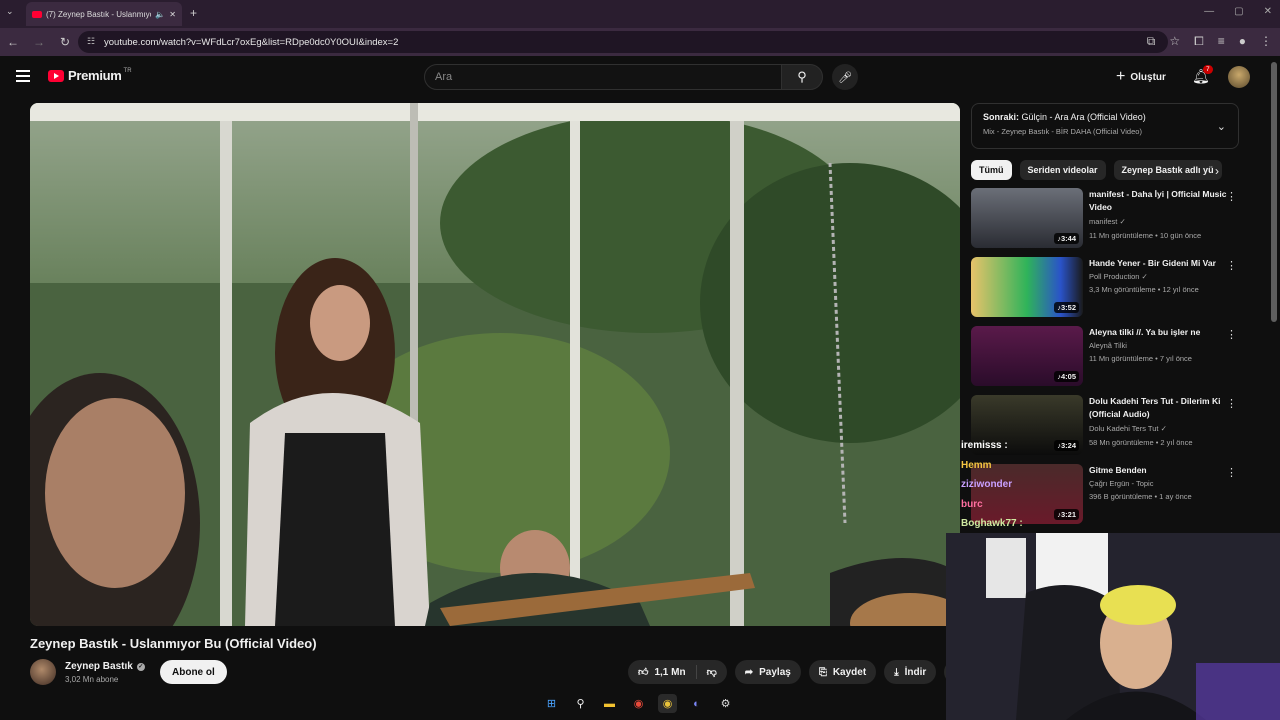 This screenshot has width=1280, height=720. I want to click on youtube-logo-icon, so click(56, 75).